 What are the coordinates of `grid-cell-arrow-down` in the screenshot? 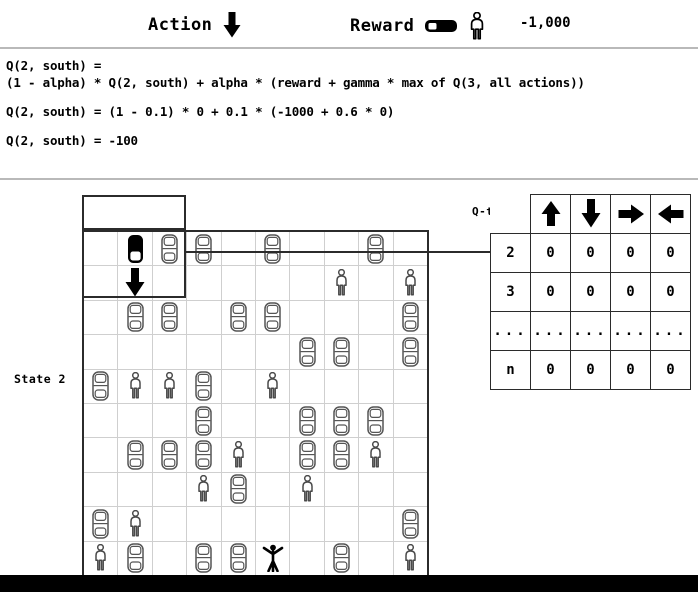 It's located at (135, 283).